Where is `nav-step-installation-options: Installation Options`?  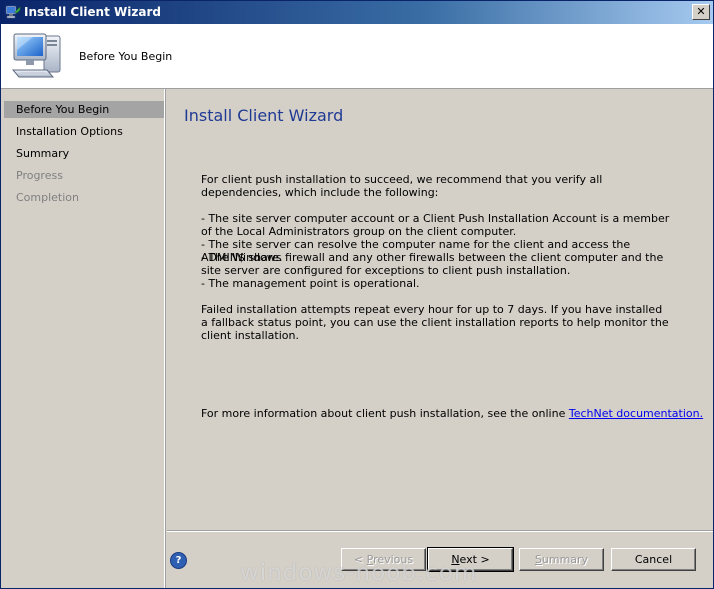 nav-step-installation-options: Installation Options is located at coordinates (84, 131).